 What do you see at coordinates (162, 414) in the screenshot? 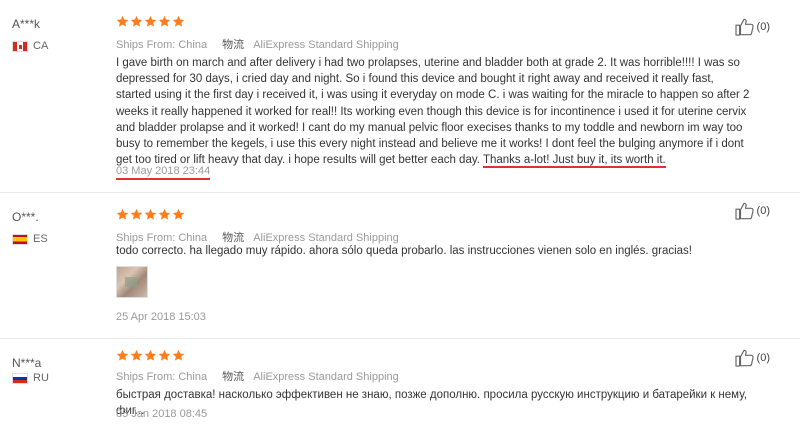
I see `review-date: 05 Jan 2018 08:45` at bounding box center [162, 414].